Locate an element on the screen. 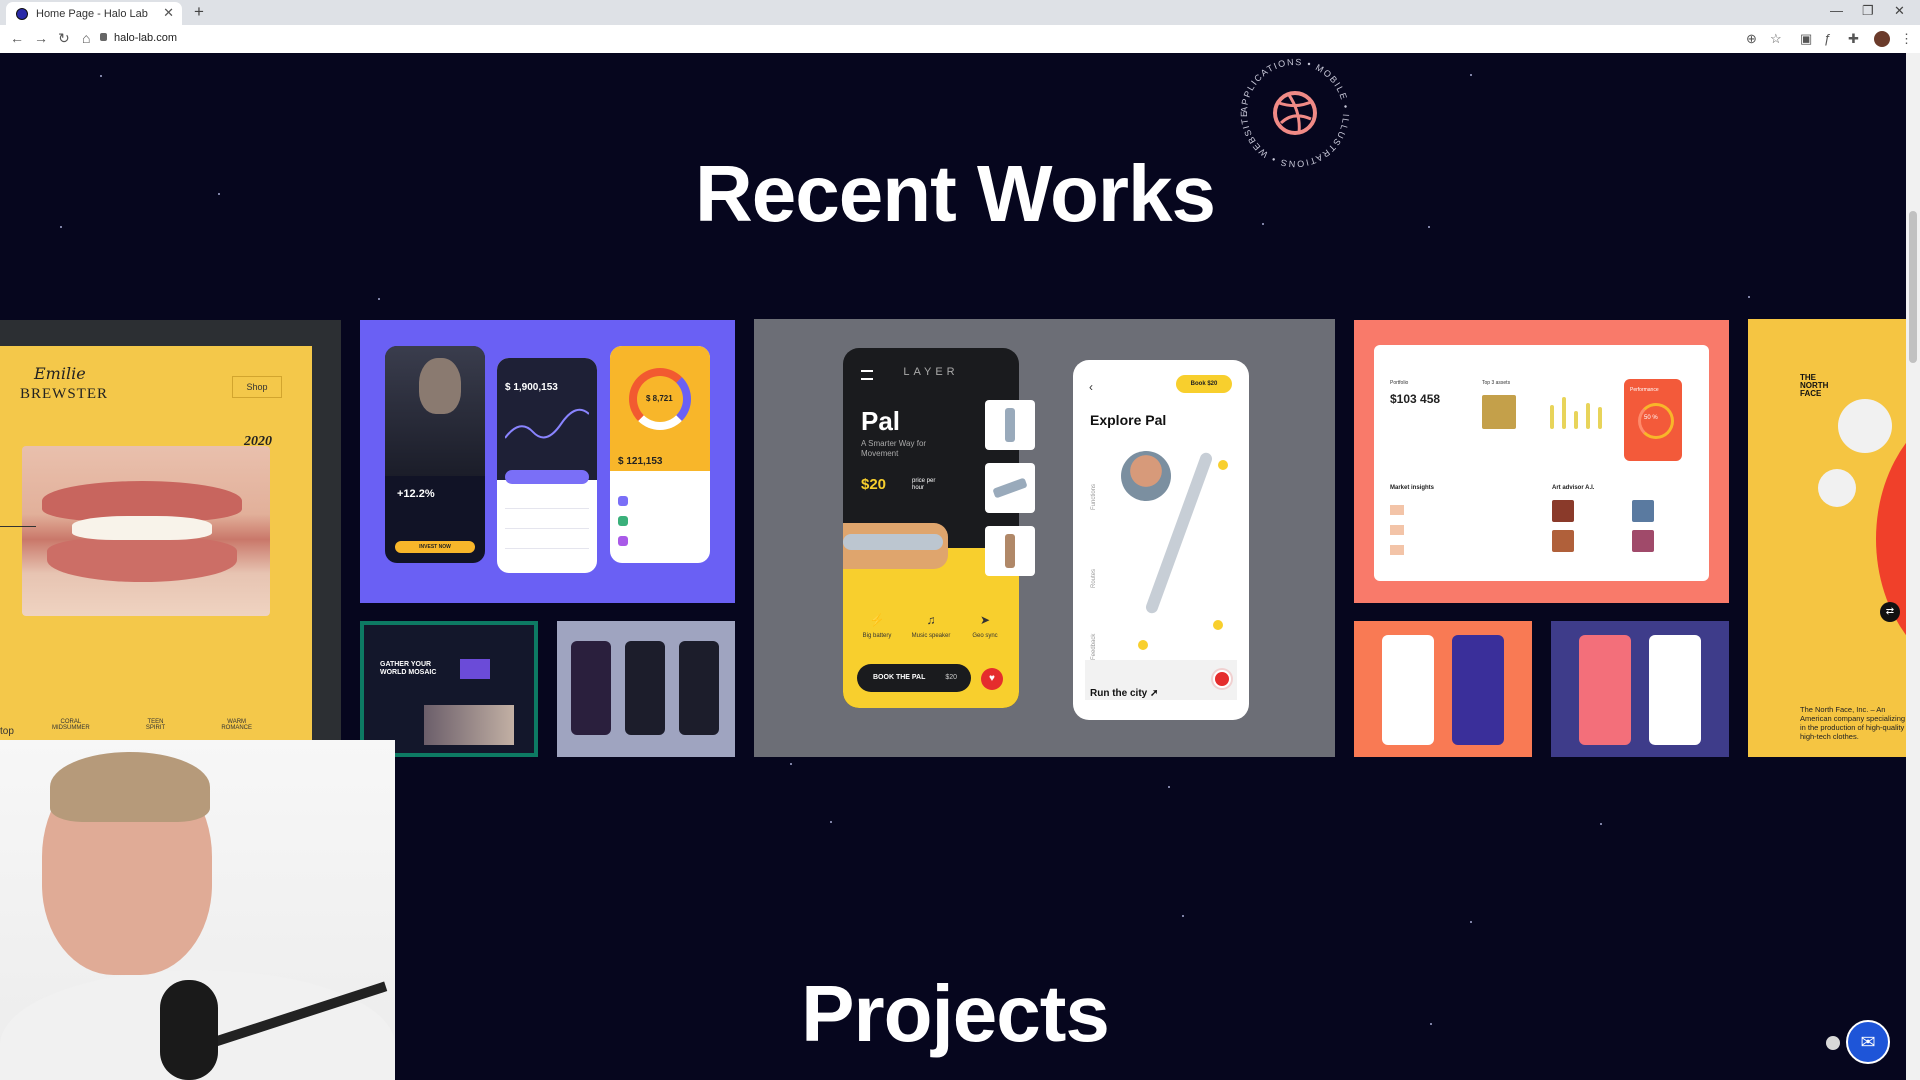 The height and width of the screenshot is (1080, 1920). shade-label: CORAL MIDSUMMER is located at coordinates (71, 725).